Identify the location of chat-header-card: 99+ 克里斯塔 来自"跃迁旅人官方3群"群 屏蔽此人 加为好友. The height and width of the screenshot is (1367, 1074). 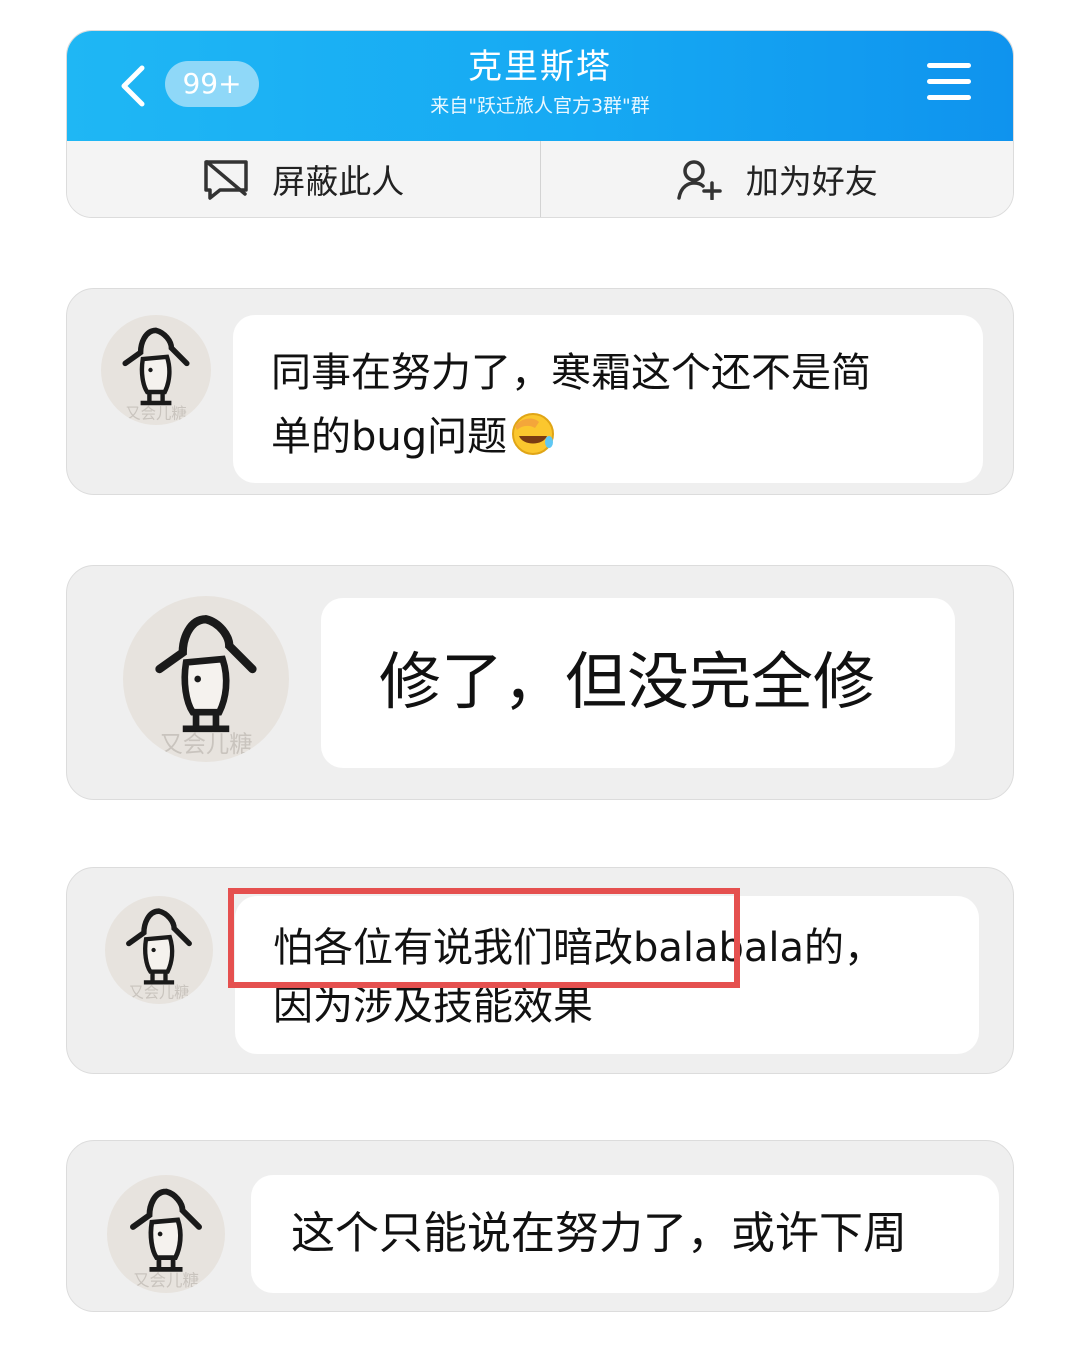
(540, 124).